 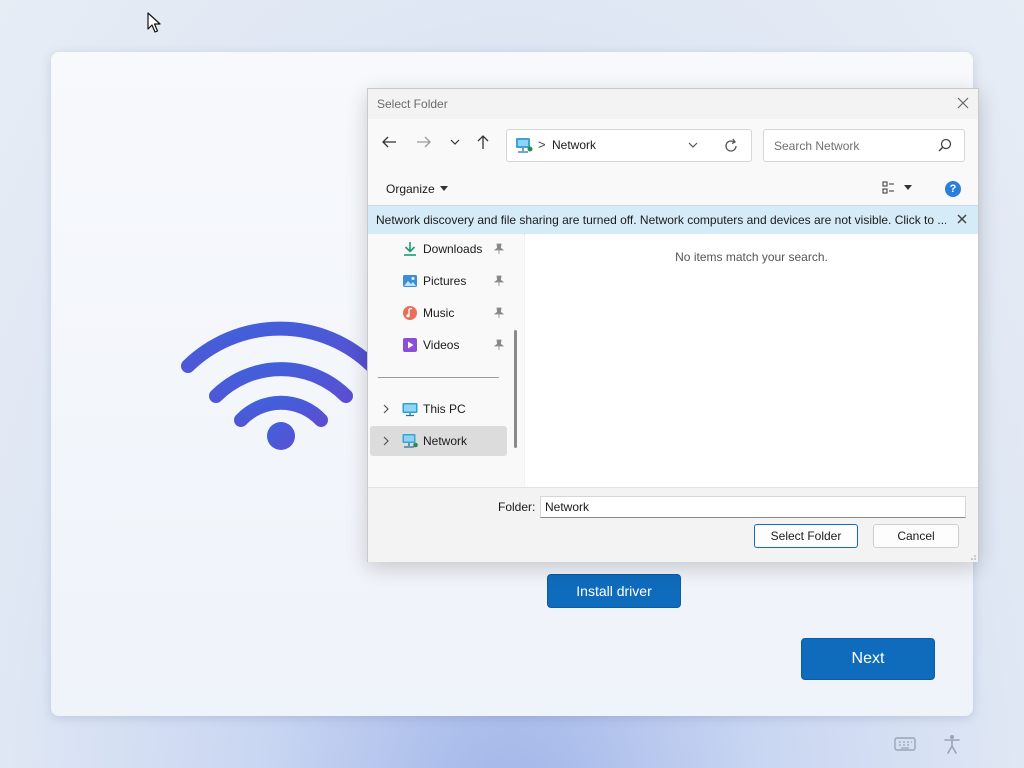 What do you see at coordinates (410, 410) in the screenshot?
I see `pc-icon` at bounding box center [410, 410].